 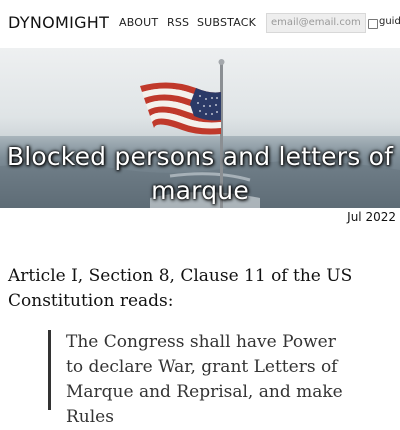 What do you see at coordinates (371, 217) in the screenshot?
I see `post-date: Jul 2022` at bounding box center [371, 217].